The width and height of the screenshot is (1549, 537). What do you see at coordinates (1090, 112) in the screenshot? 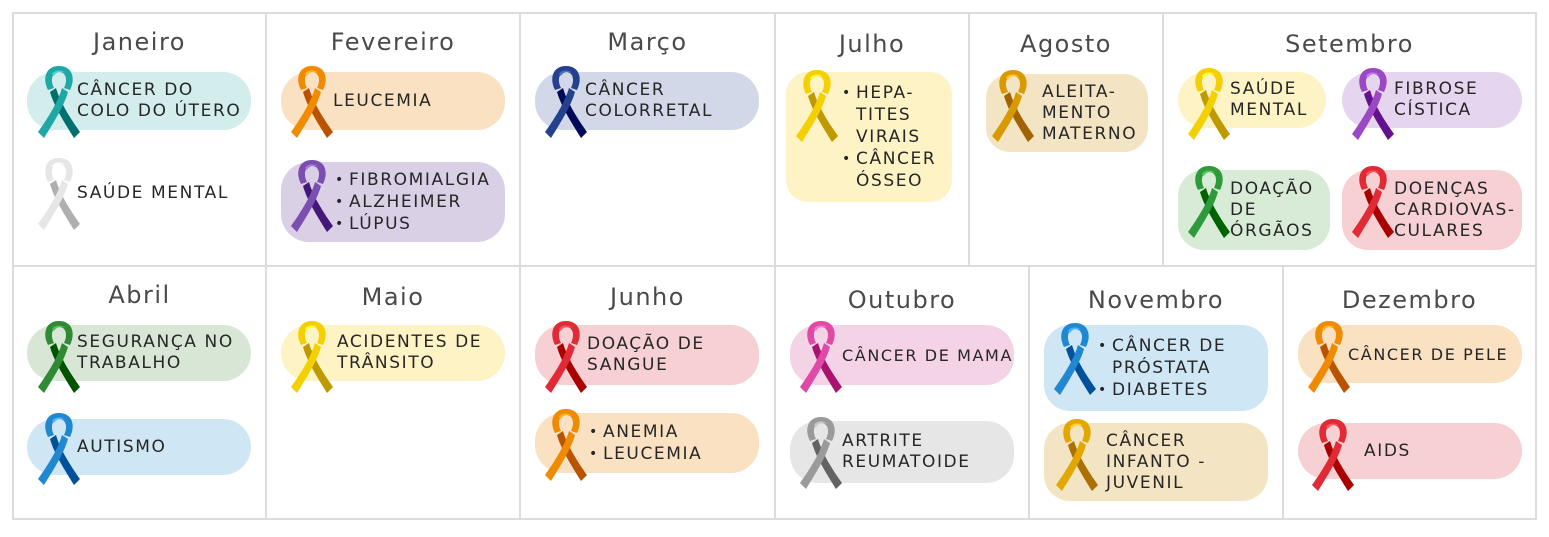
I see `awareness-label: Aleita-mento materno` at bounding box center [1090, 112].